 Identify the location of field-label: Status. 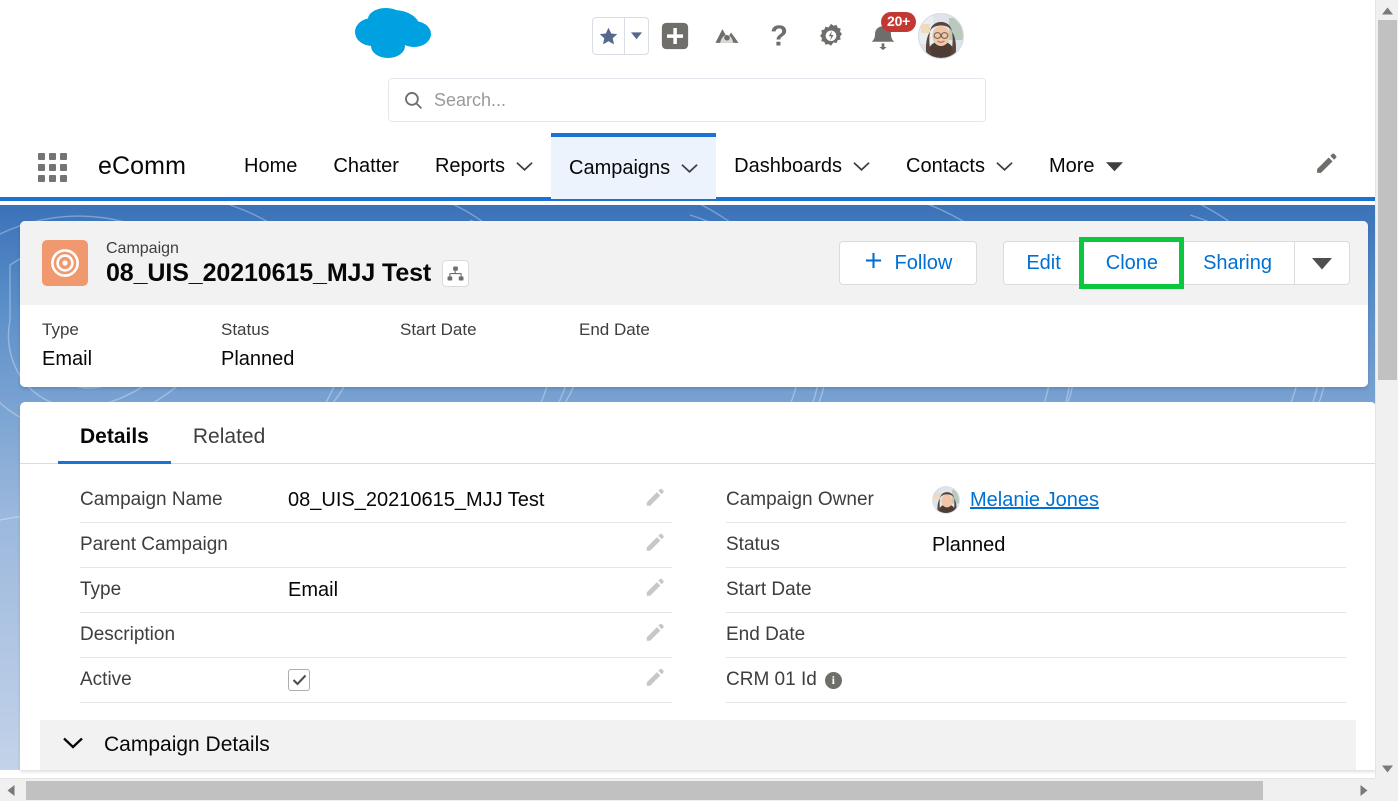
(753, 544).